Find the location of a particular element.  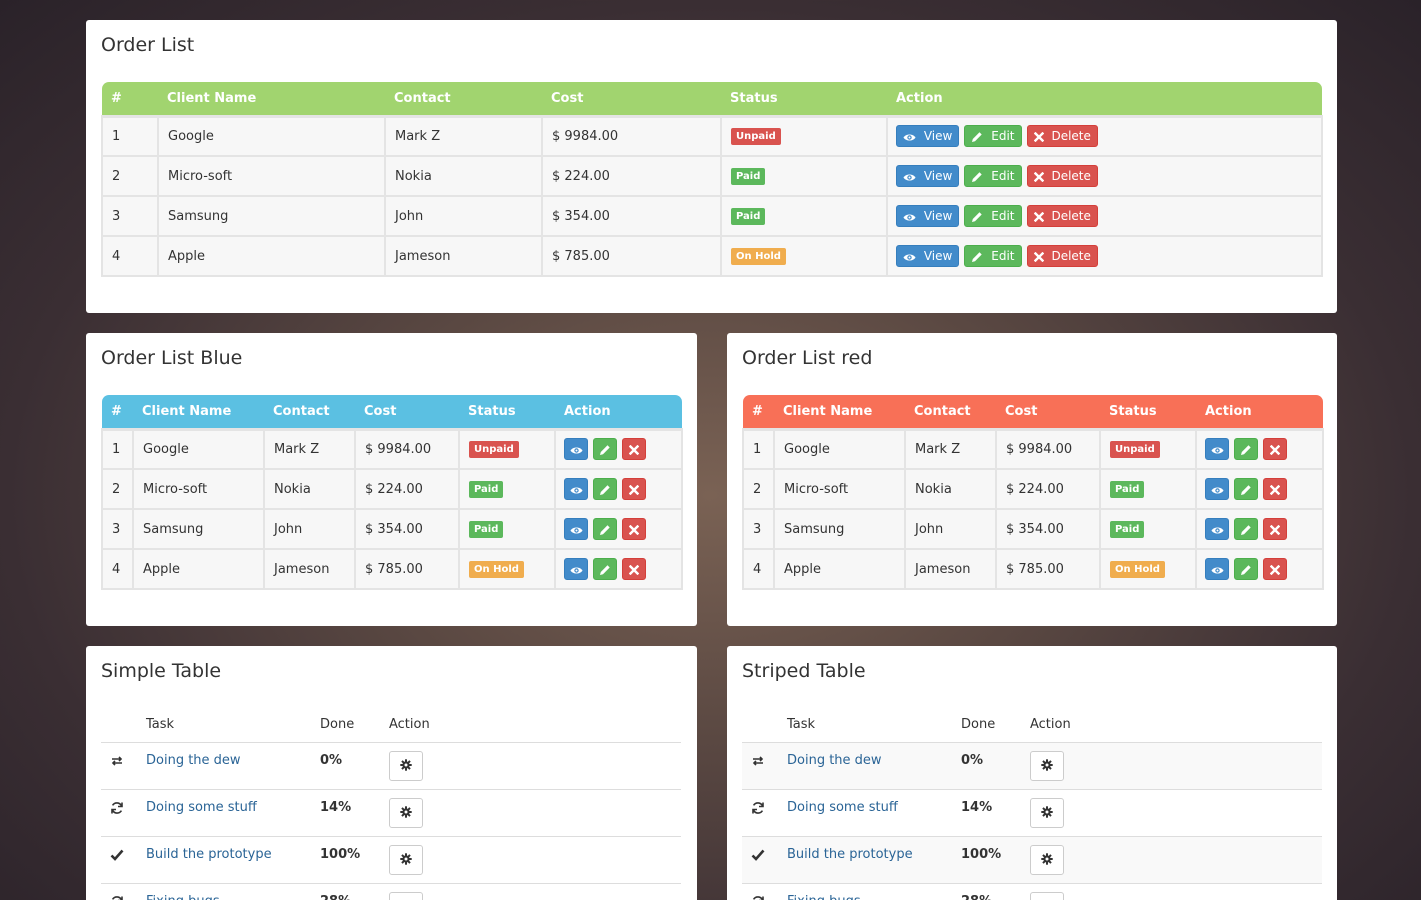

status-badge: Unpaid is located at coordinates (494, 449).